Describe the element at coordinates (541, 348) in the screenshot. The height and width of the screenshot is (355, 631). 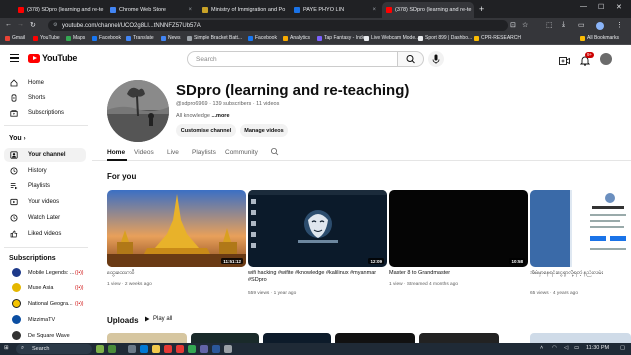
I see `tray-chevron-icon: ˄` at that location.